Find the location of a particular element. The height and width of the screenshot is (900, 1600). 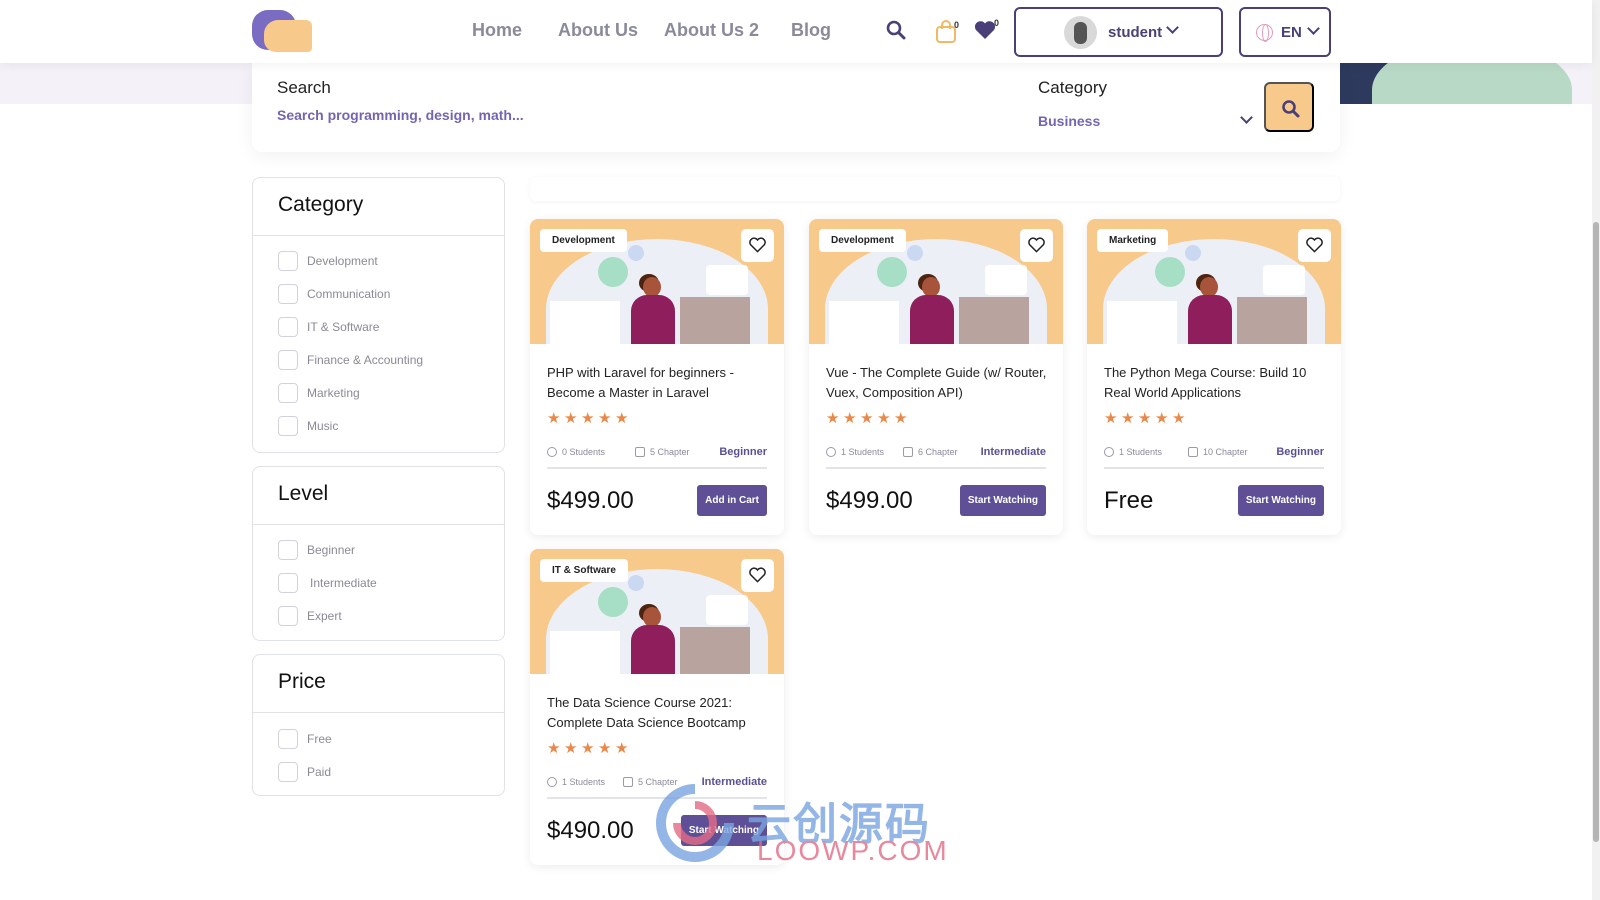

search-submit-button is located at coordinates (1289, 107).